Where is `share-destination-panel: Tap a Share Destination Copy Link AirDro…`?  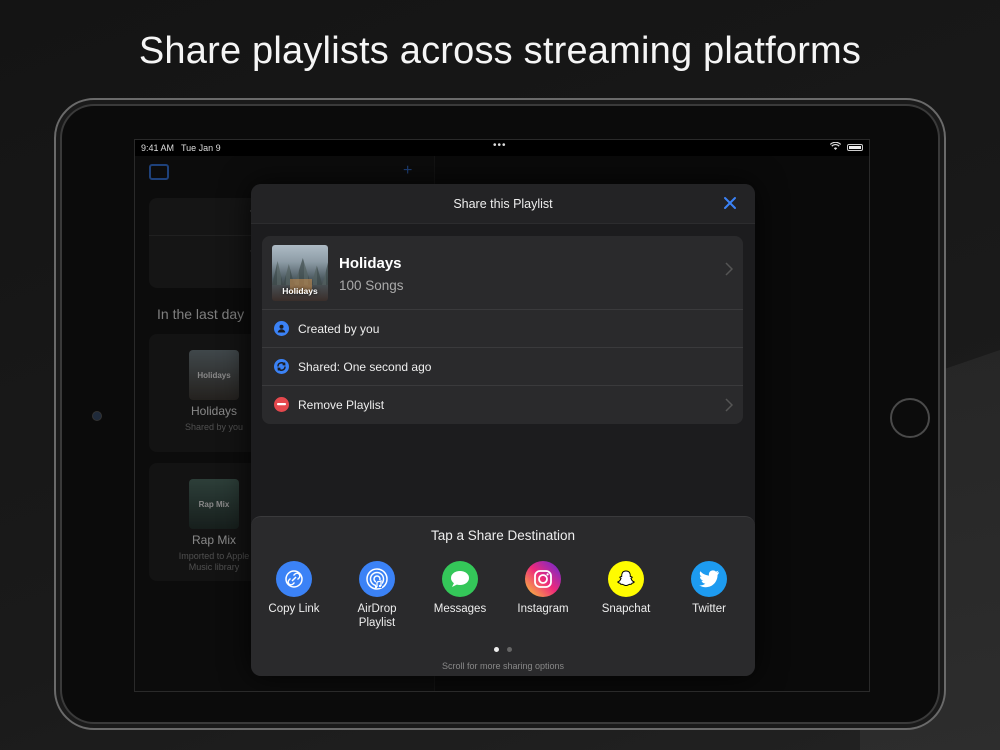
share-destination-panel: Tap a Share Destination Copy Link AirDro… is located at coordinates (503, 596).